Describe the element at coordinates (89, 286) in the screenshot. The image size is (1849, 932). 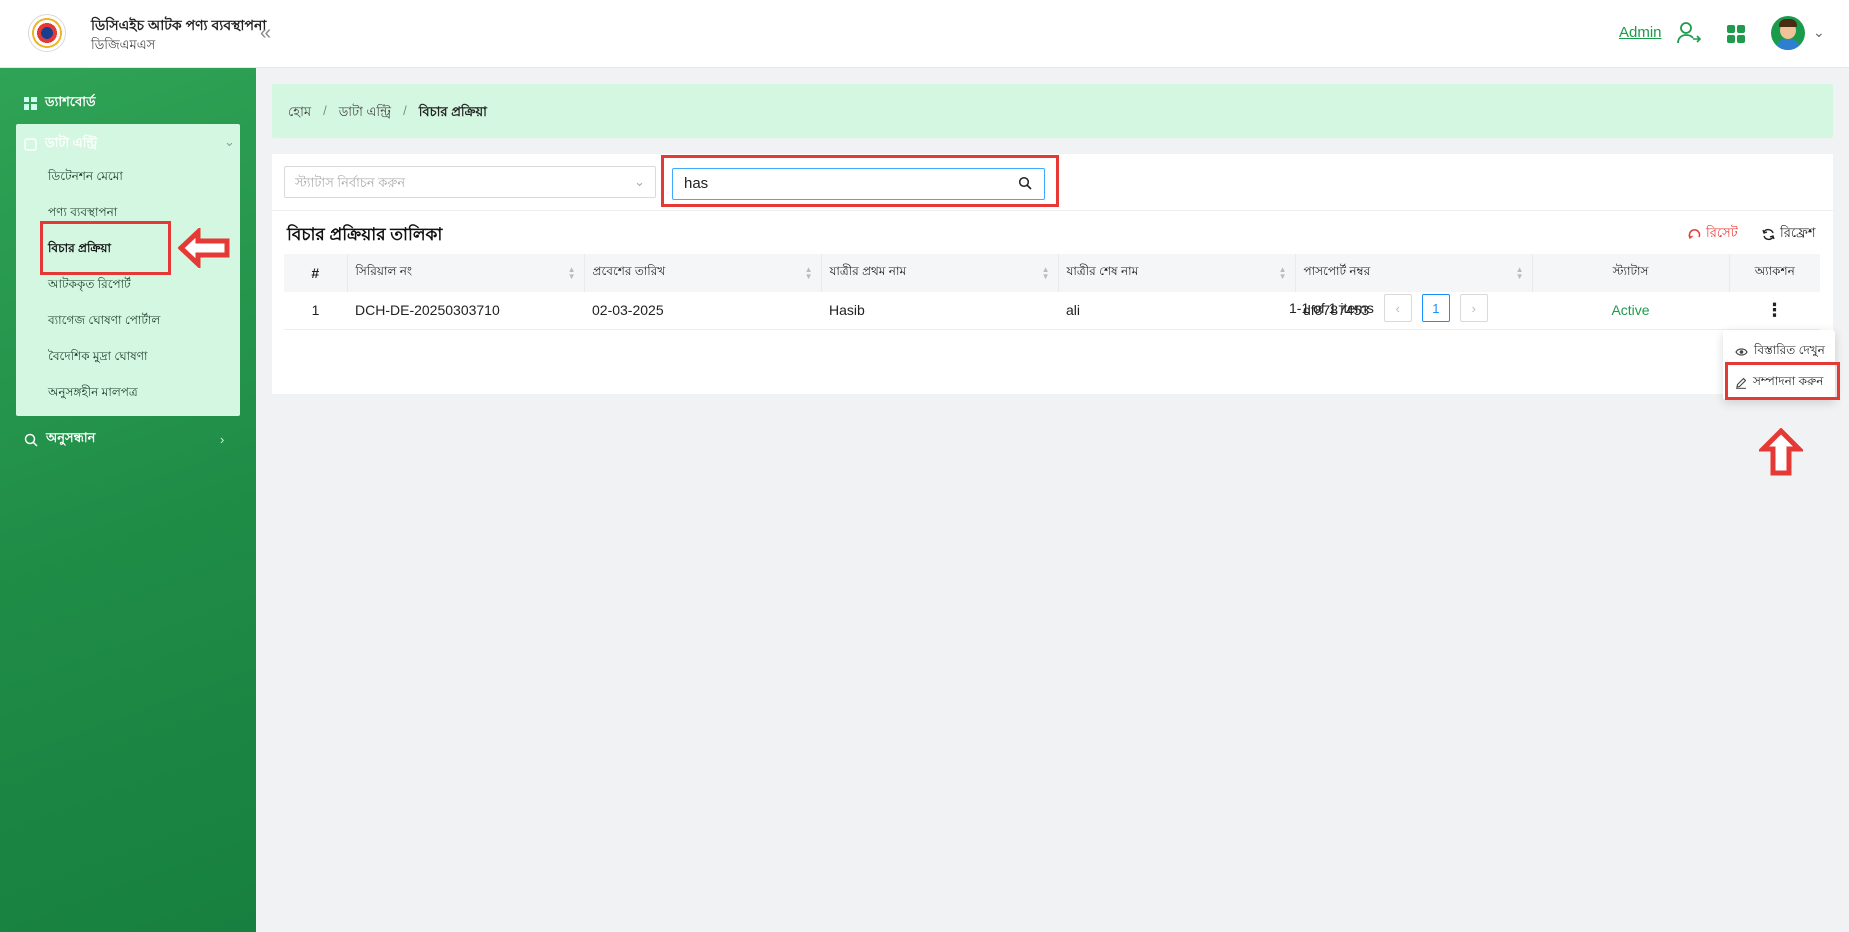
I see `sidebar-item-seized-report: আটককৃত রিপোর্ট` at that location.